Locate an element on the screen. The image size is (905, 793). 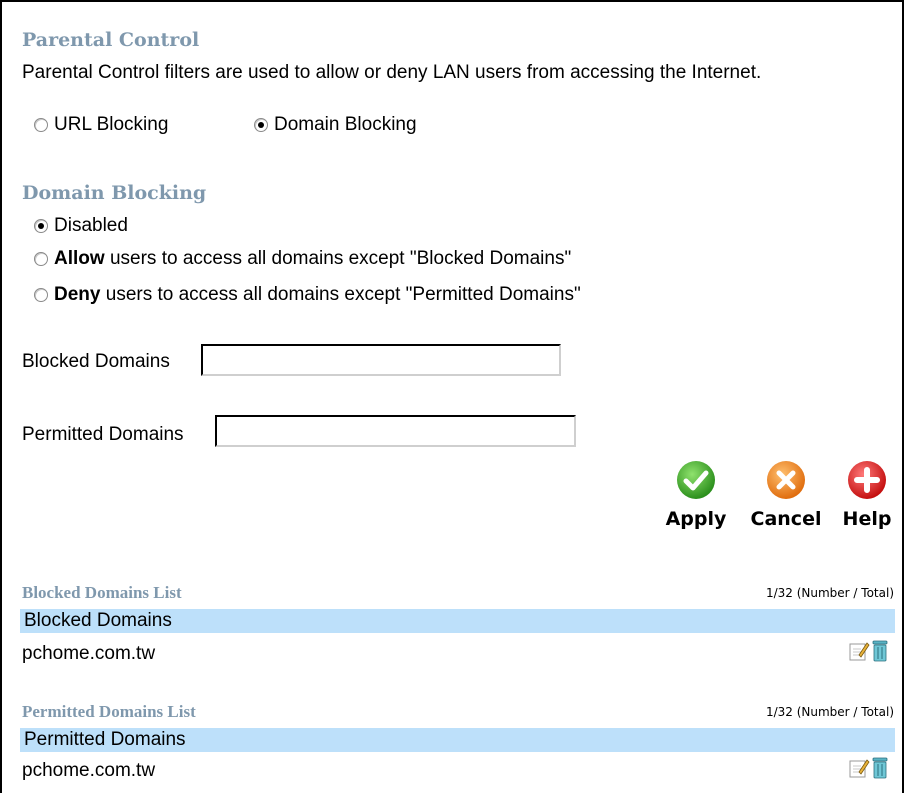
disabled-option: Disabled is located at coordinates (81, 226).